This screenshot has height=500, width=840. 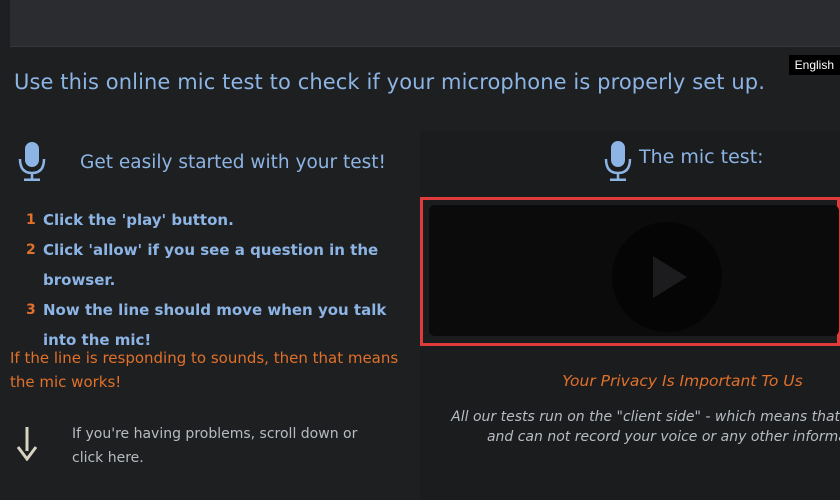 I want to click on language-selector: English, so click(x=814, y=65).